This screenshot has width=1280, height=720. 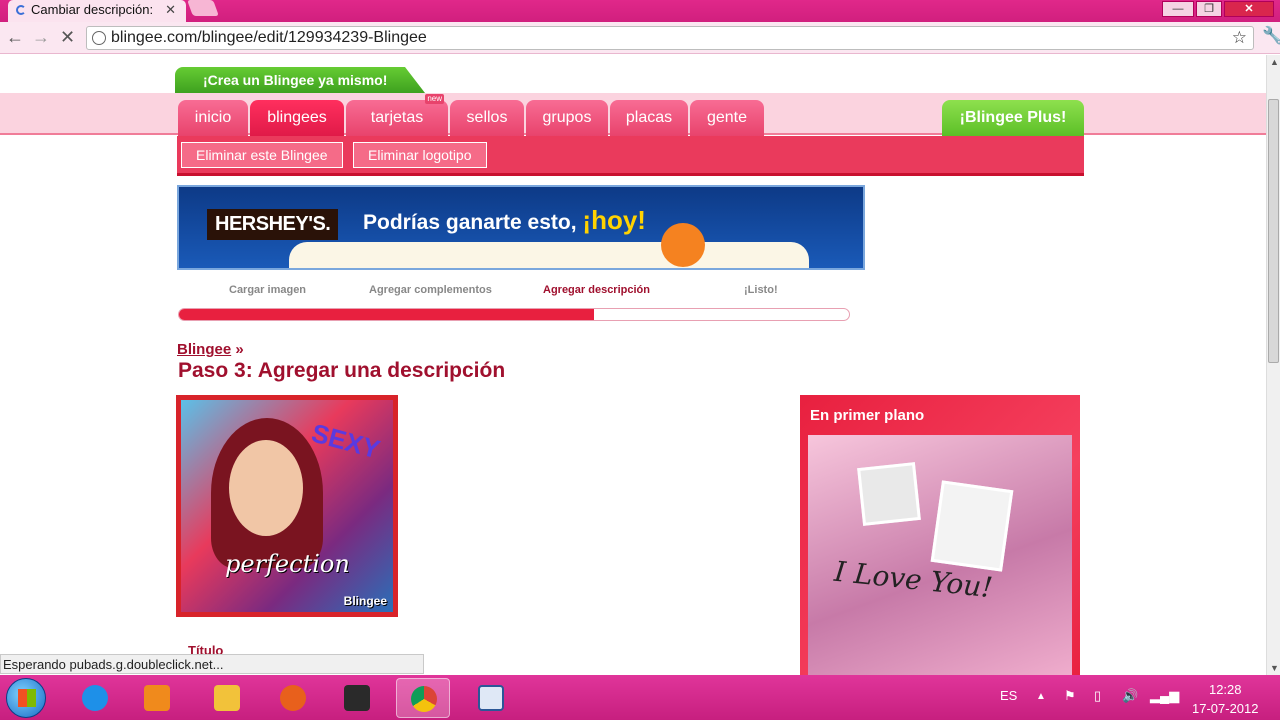 I want to click on media-player-icon, so click(x=157, y=698).